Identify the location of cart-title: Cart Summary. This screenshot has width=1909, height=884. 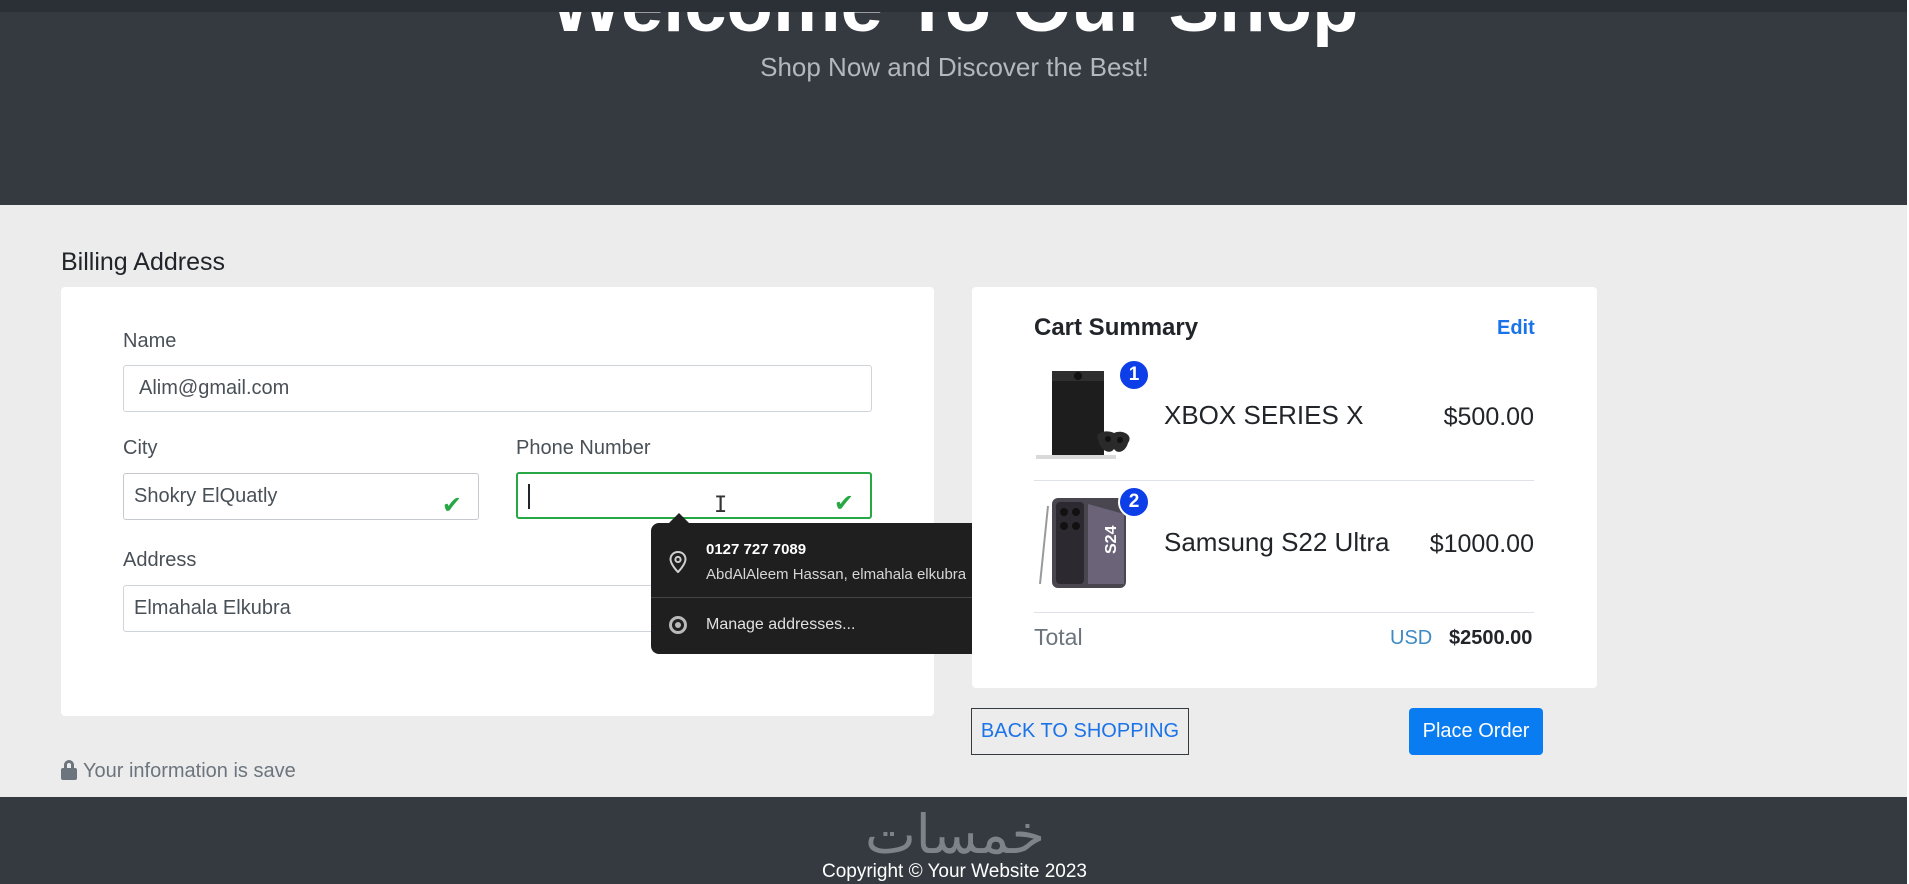
(1116, 327).